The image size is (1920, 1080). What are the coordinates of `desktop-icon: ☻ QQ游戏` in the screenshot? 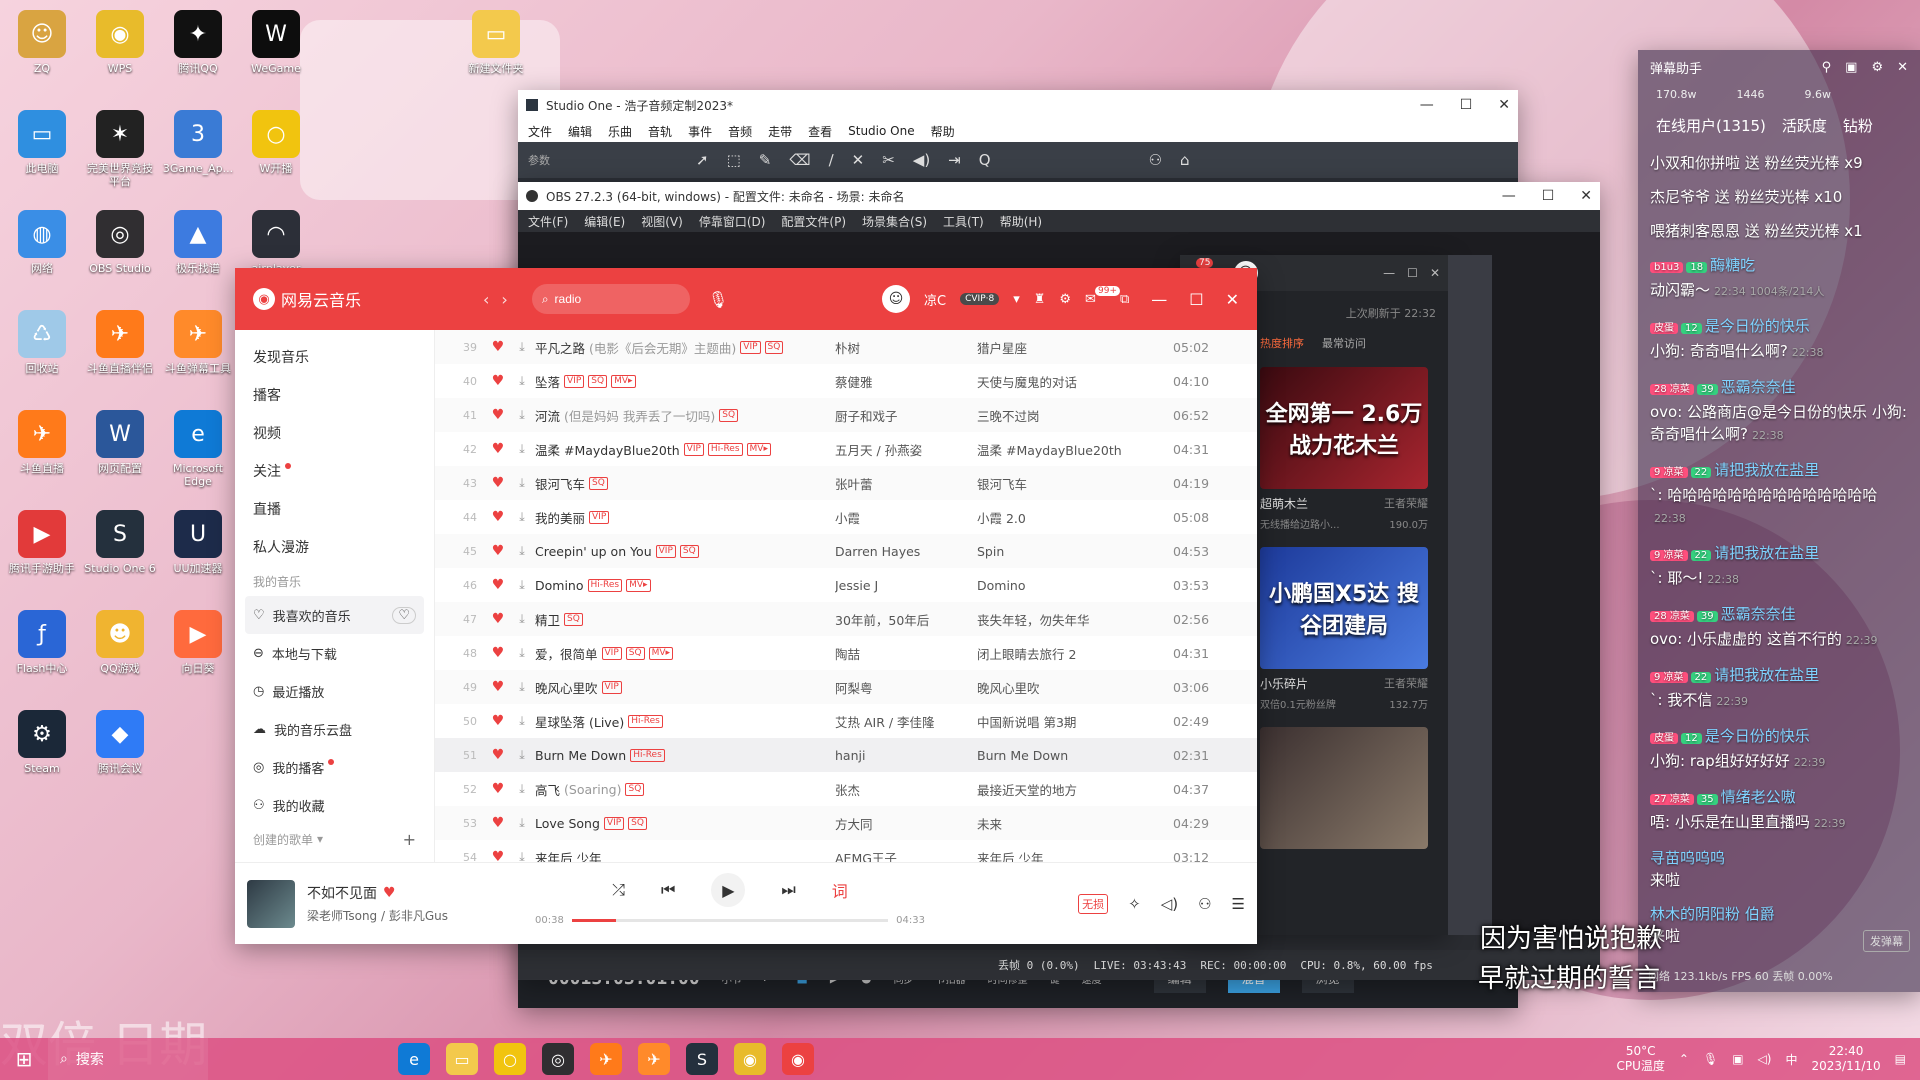 It's located at (120, 654).